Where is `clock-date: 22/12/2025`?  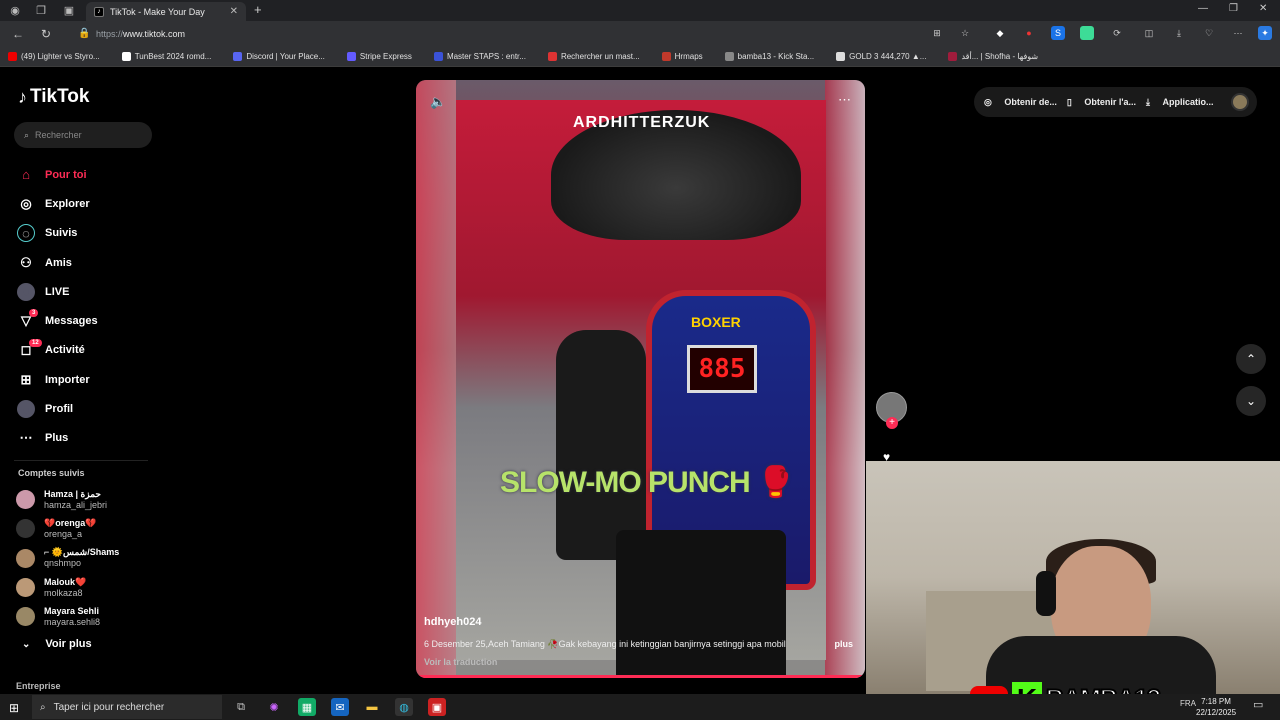
clock-date: 22/12/2025 is located at coordinates (1216, 712).